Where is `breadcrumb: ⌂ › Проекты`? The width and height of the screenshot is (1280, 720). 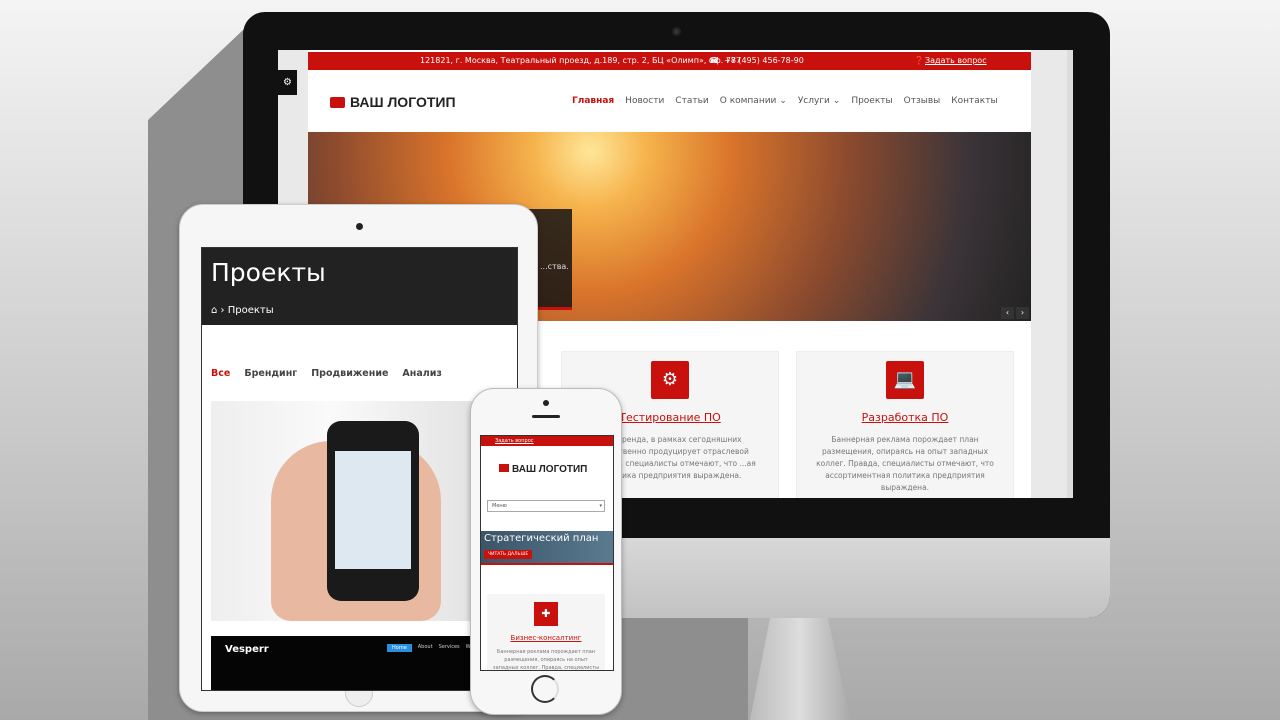 breadcrumb: ⌂ › Проекты is located at coordinates (242, 310).